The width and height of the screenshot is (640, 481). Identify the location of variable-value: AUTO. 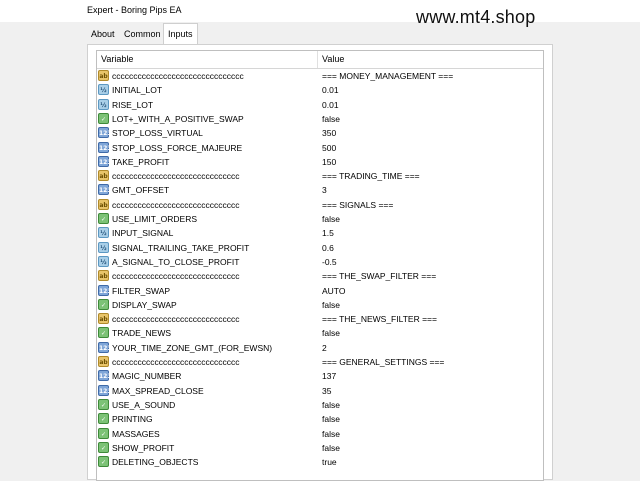
(333, 291).